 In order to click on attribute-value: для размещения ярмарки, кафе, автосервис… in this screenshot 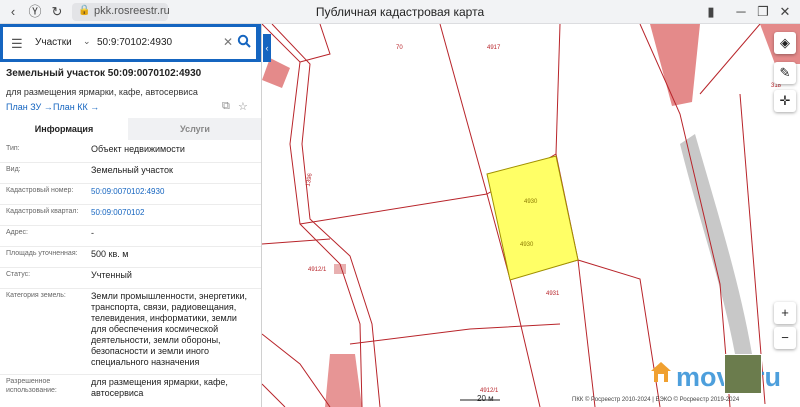, I will do `click(159, 387)`.